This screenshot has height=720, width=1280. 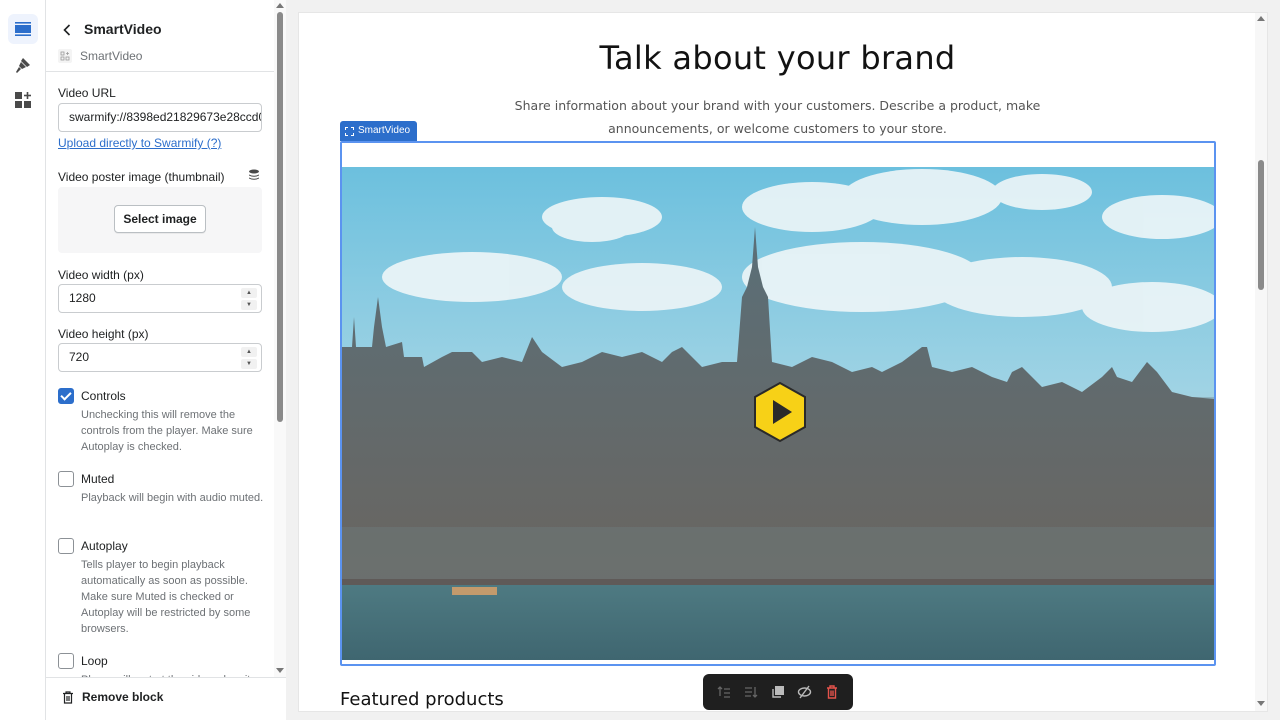 I want to click on move-up-icon, so click(x=724, y=692).